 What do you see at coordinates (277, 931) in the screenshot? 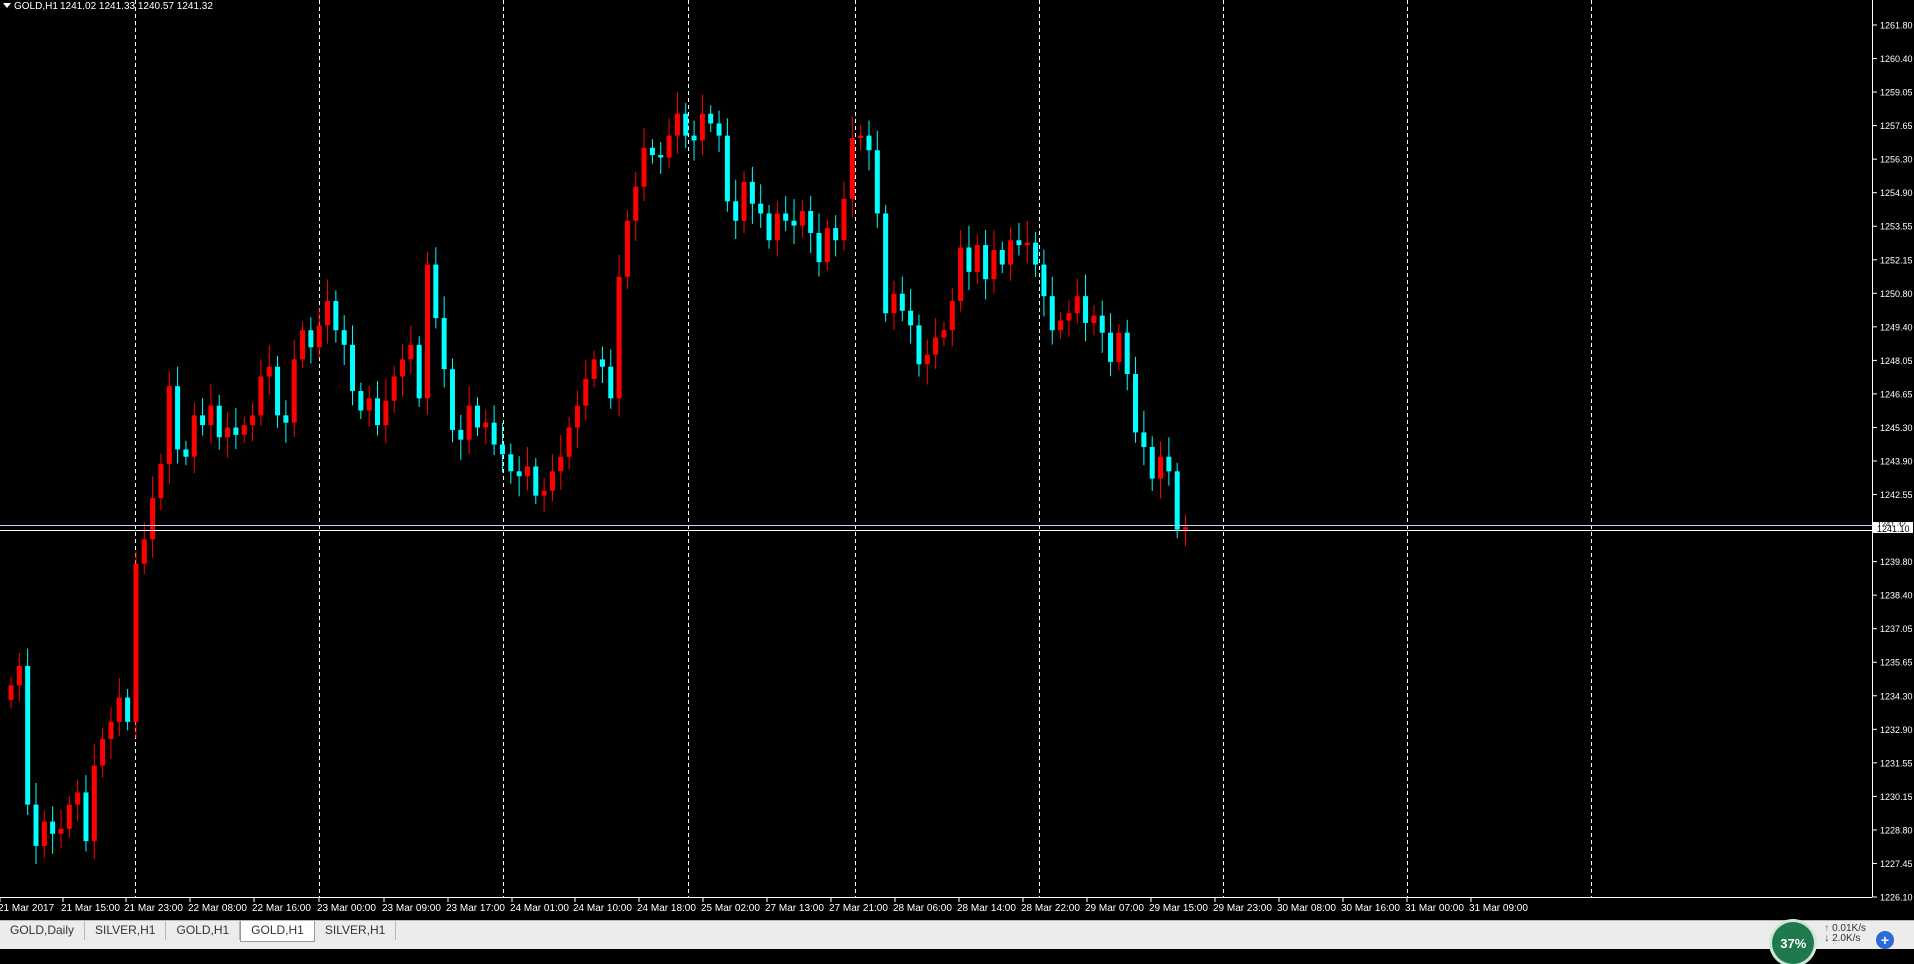
I see `tab-gold-h1-active: GOLD,H1` at bounding box center [277, 931].